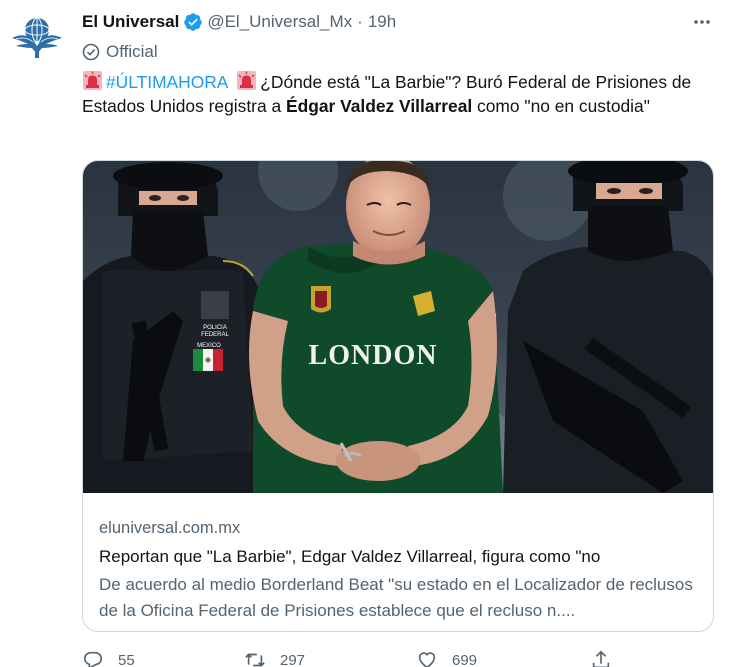 The width and height of the screenshot is (732, 667). What do you see at coordinates (293, 659) in the screenshot?
I see `retweet-count: 297` at bounding box center [293, 659].